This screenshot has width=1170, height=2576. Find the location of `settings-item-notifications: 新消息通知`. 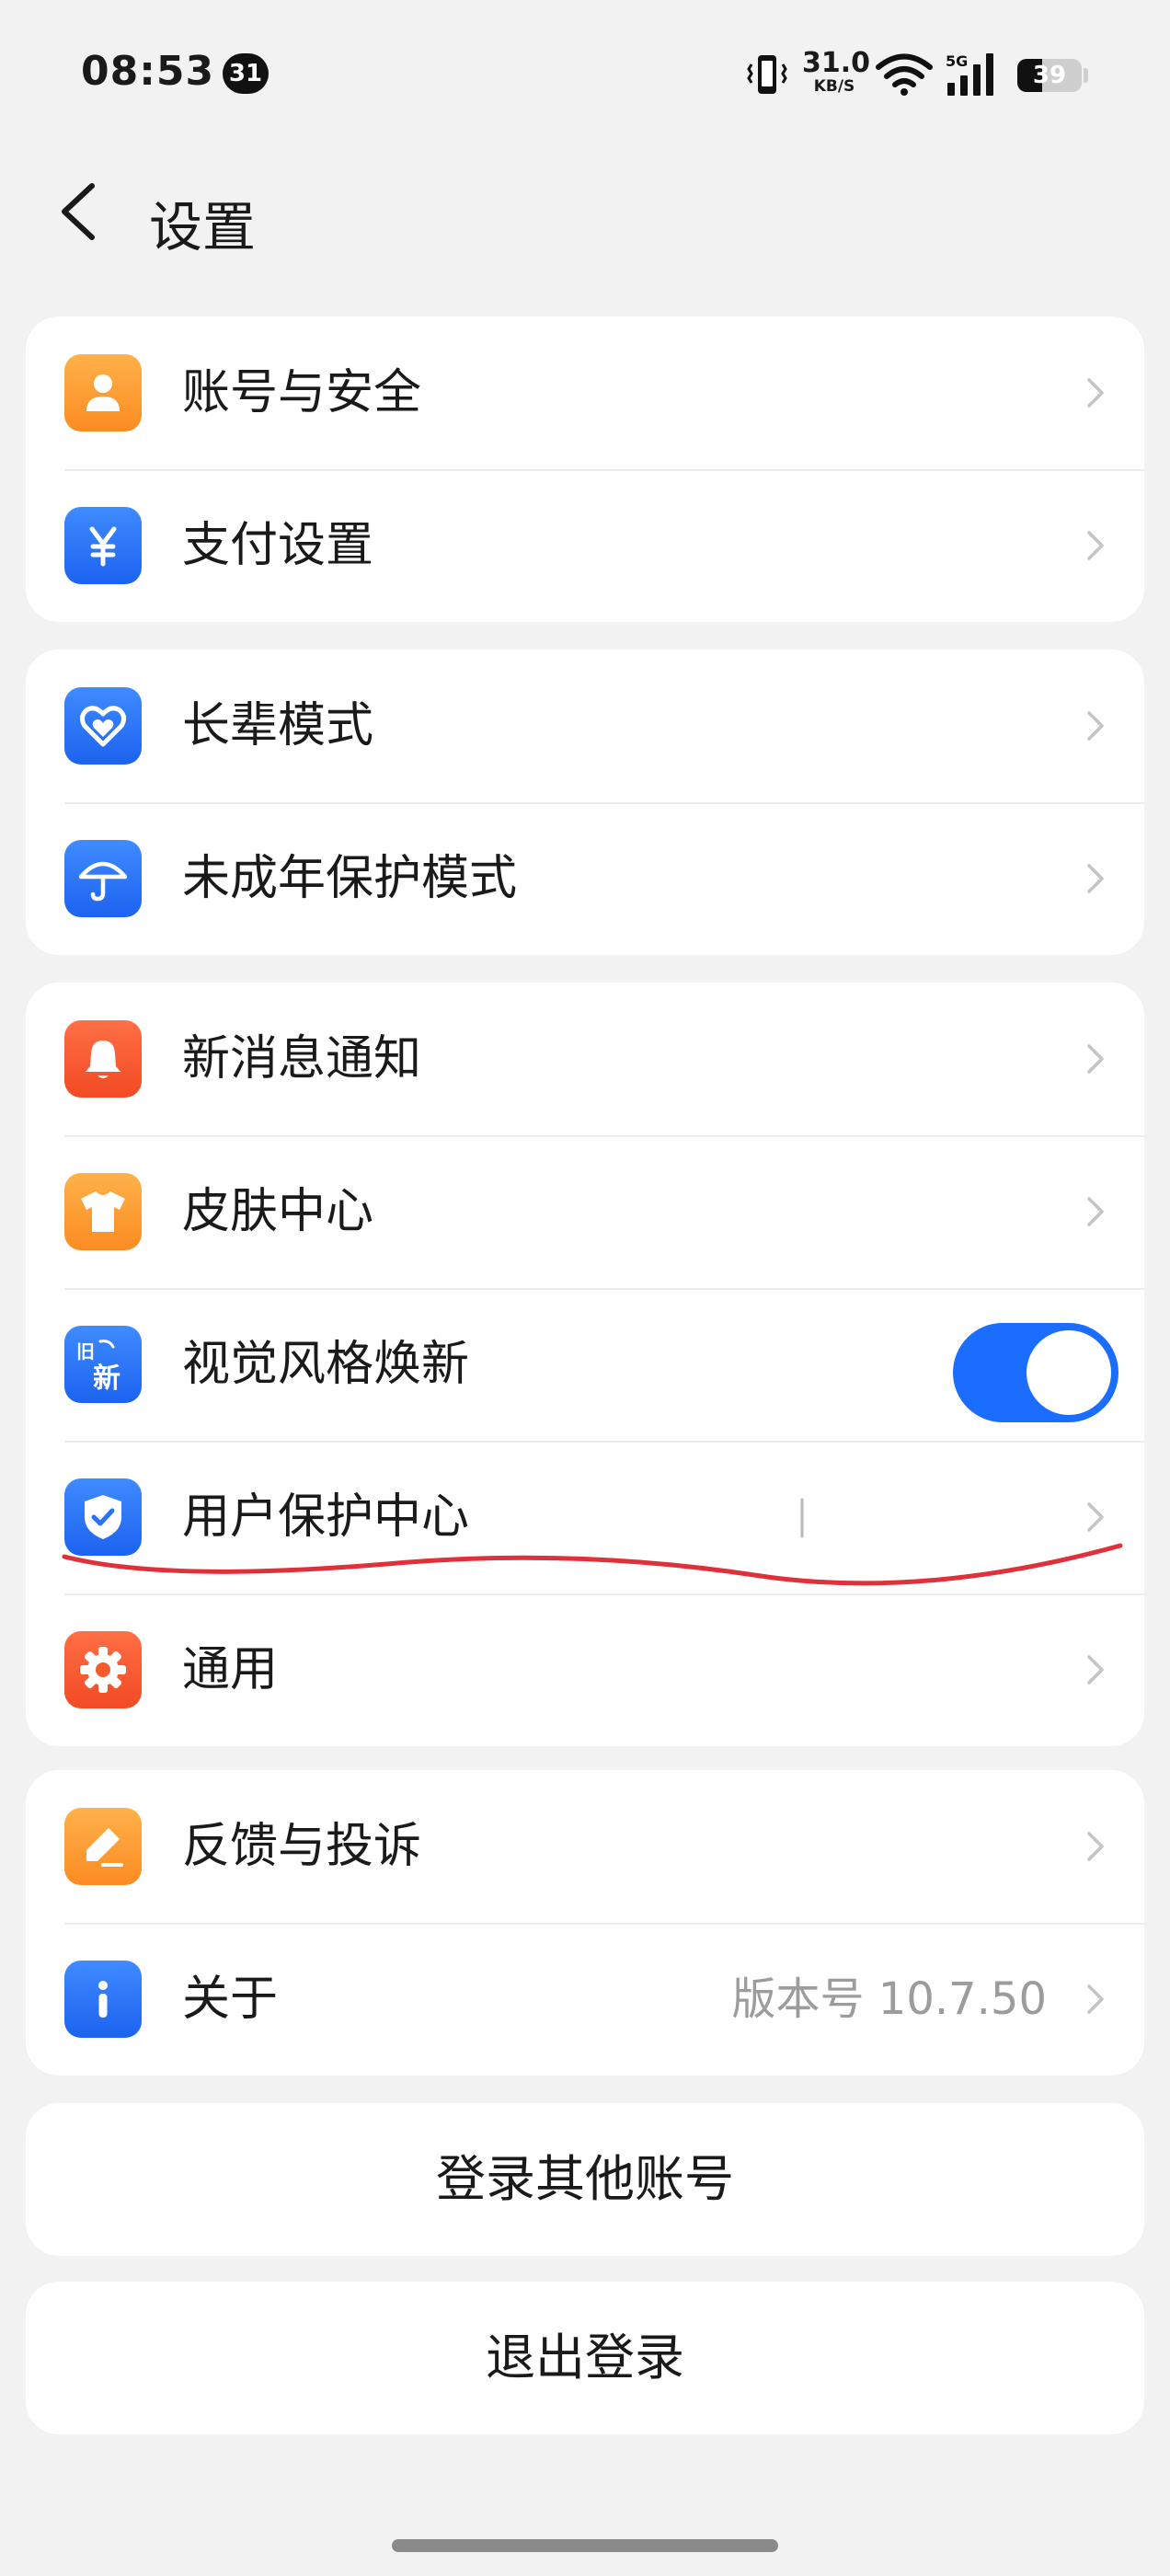

settings-item-notifications: 新消息通知 is located at coordinates (585, 1059).